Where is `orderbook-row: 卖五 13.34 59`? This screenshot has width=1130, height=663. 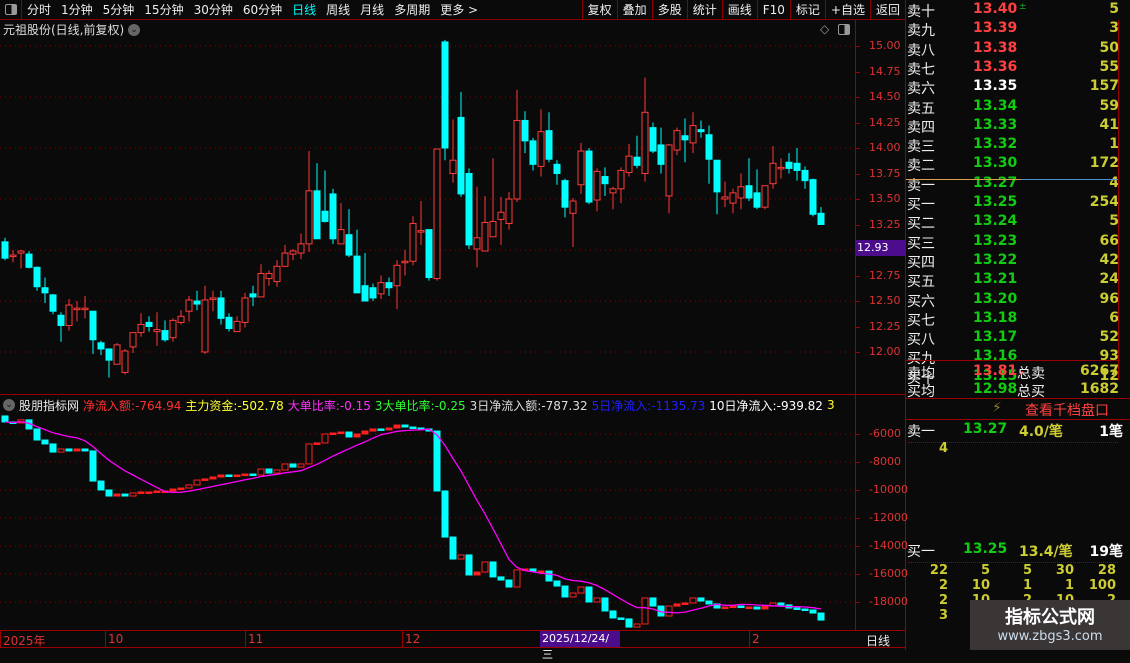
orderbook-row: 卖五 13.34 59 is located at coordinates (1013, 107).